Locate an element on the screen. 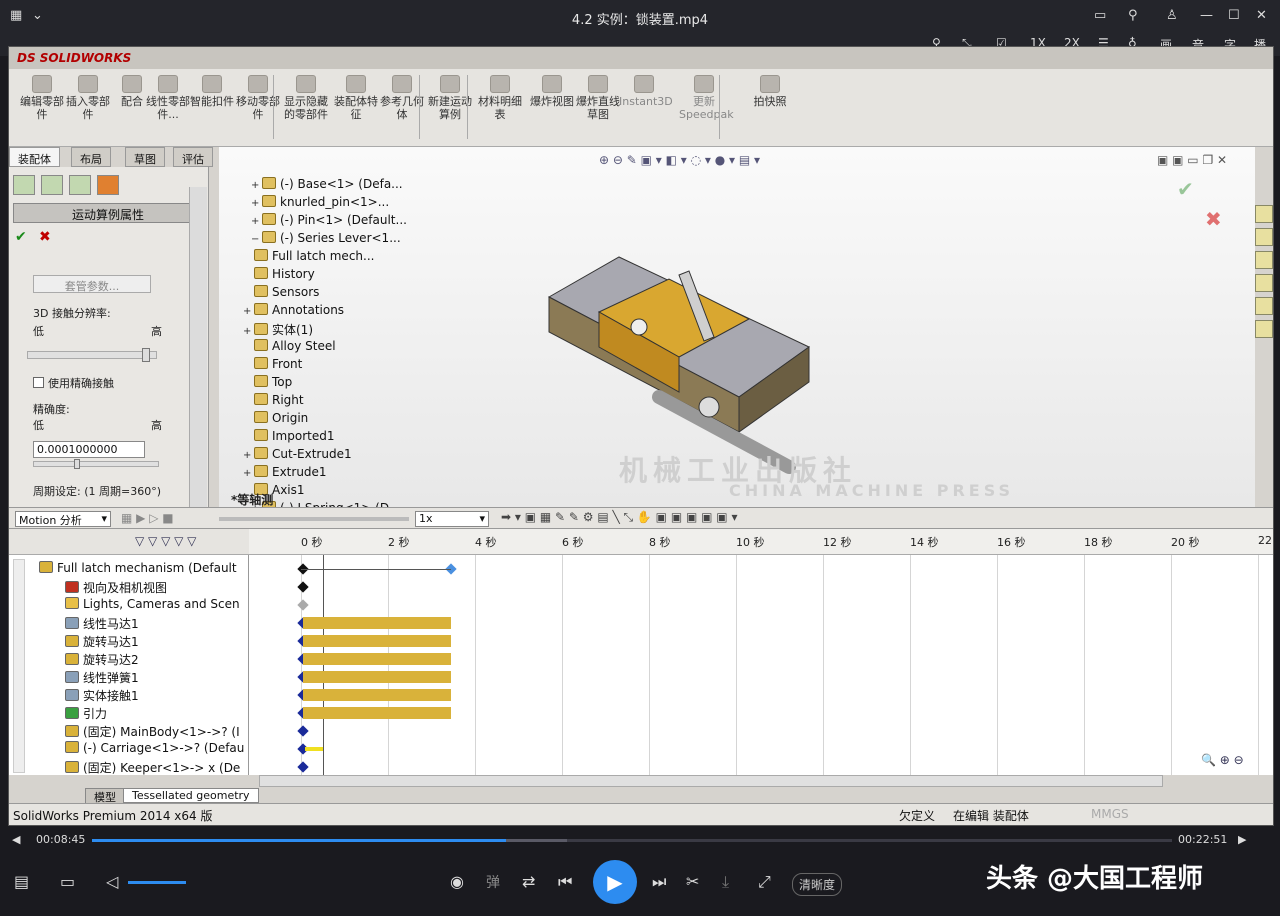 The image size is (1280, 916). ribbon-button: 装配体特征 is located at coordinates (356, 98).